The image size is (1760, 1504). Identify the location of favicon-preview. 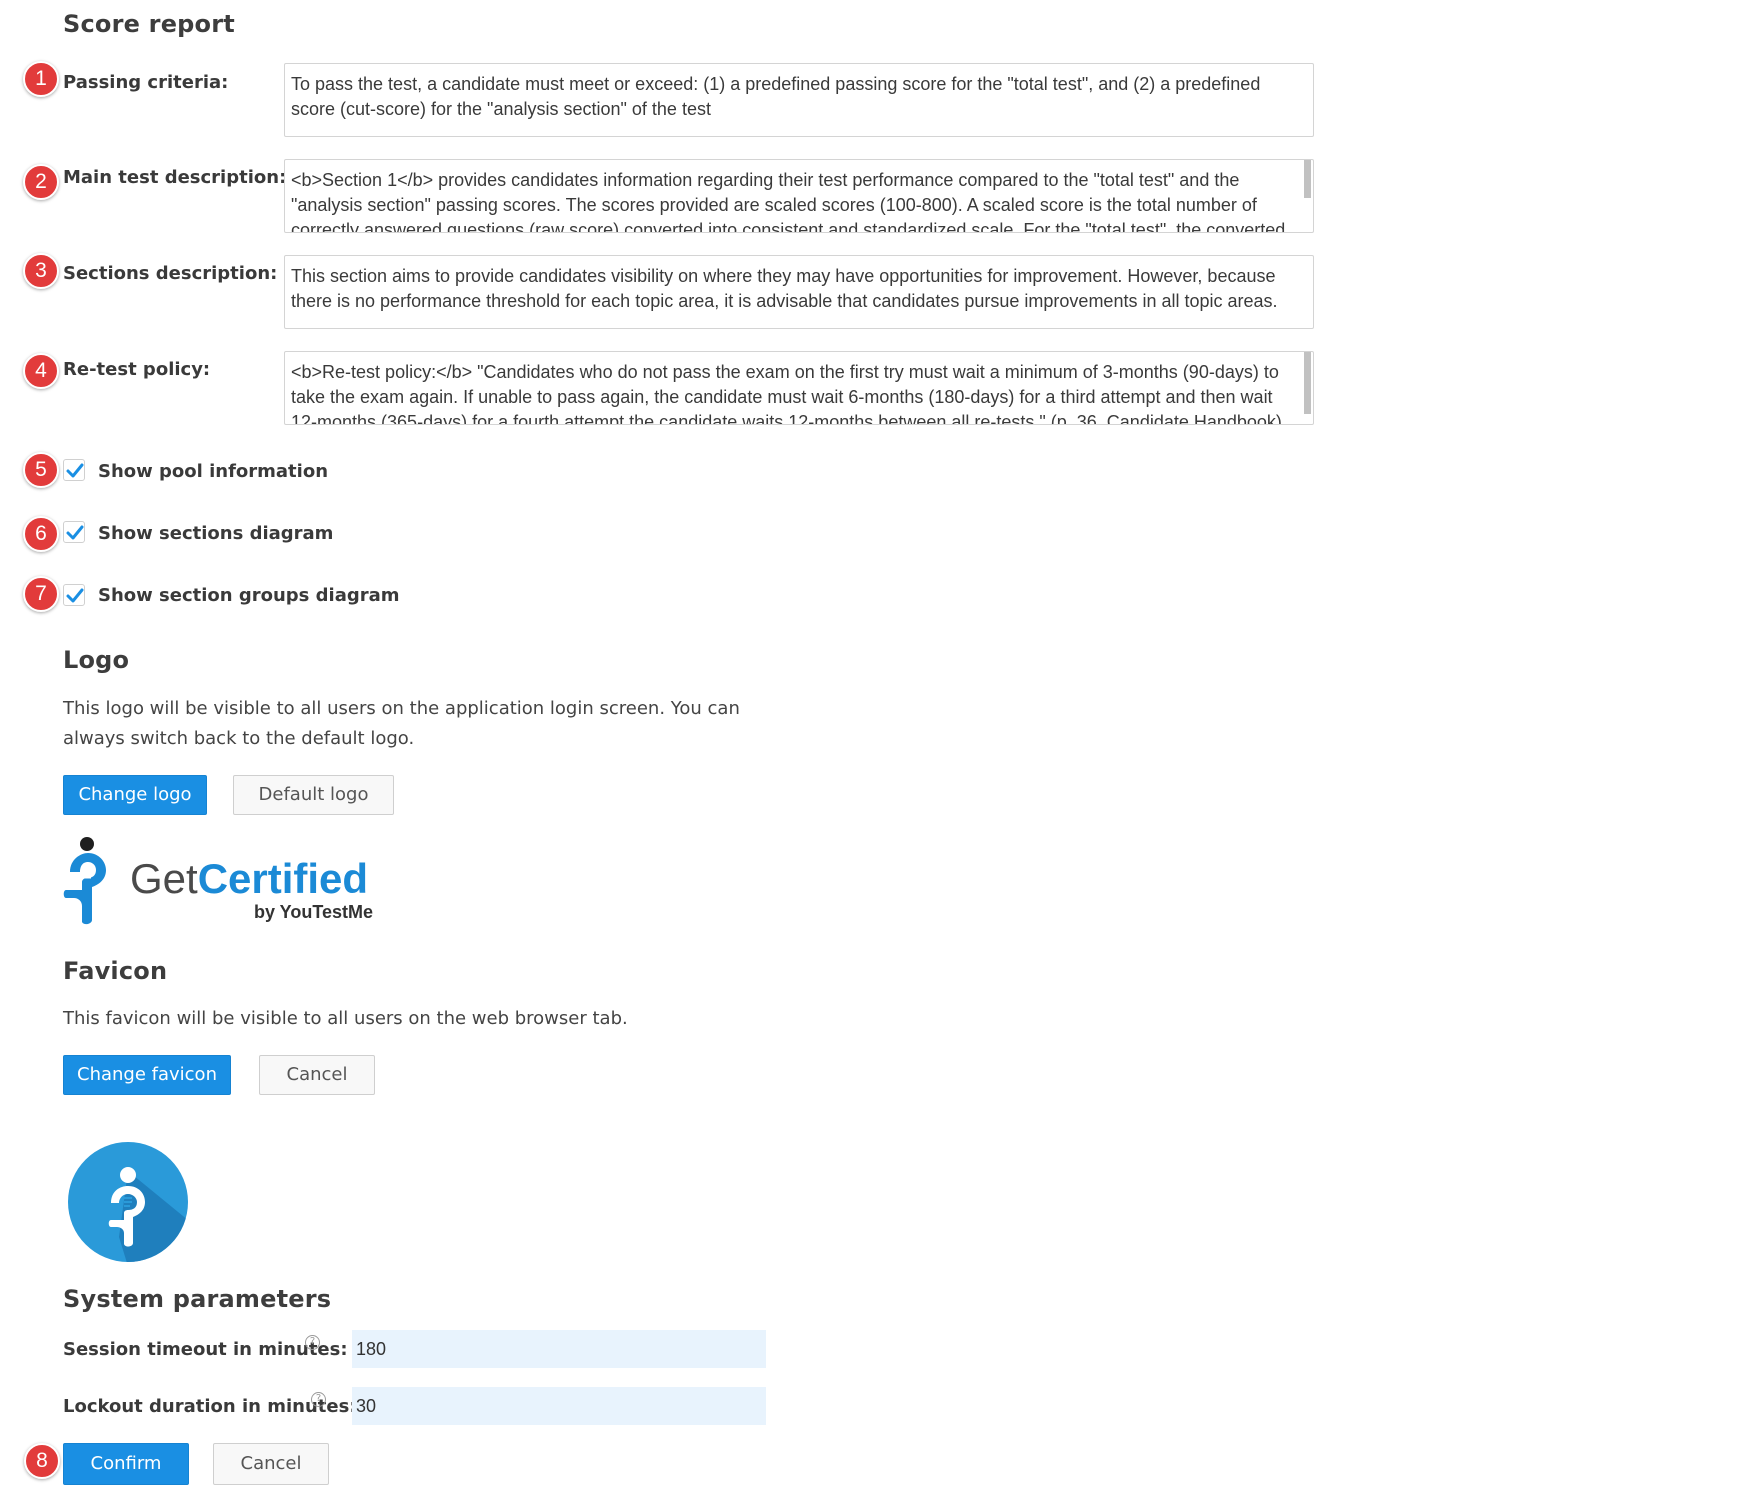
(128, 1202).